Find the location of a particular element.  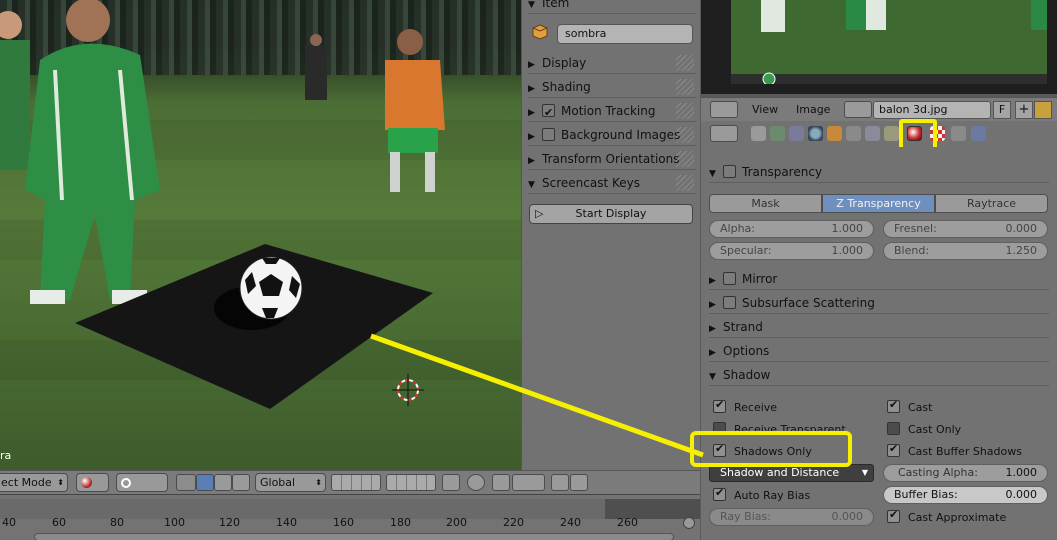

screencast-keys-panel-header: ▼ Screencast Keys is located at coordinates (612, 183).